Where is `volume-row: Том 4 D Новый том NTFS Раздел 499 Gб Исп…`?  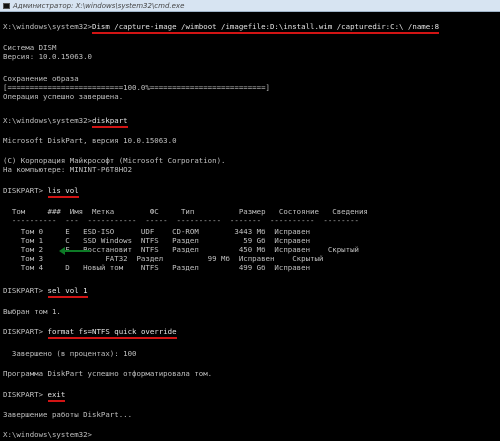 volume-row: Том 4 D Новый том NTFS Раздел 499 Gб Исп… is located at coordinates (157, 267).